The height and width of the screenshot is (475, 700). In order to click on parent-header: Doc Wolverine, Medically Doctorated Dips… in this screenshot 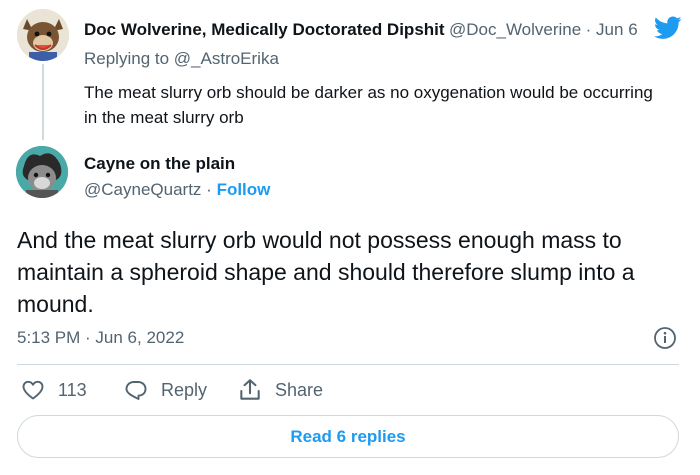, I will do `click(379, 32)`.